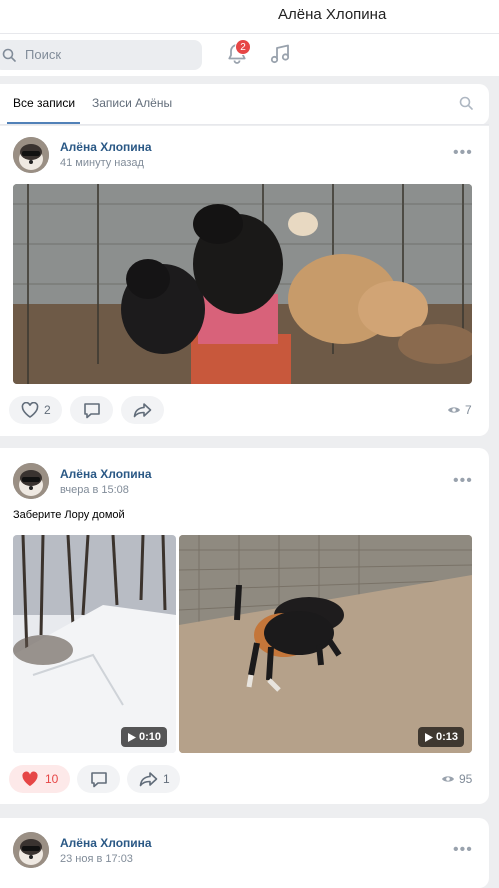 Image resolution: width=499 pixels, height=888 pixels. I want to click on post-time: вчера в 15:08, so click(94, 490).